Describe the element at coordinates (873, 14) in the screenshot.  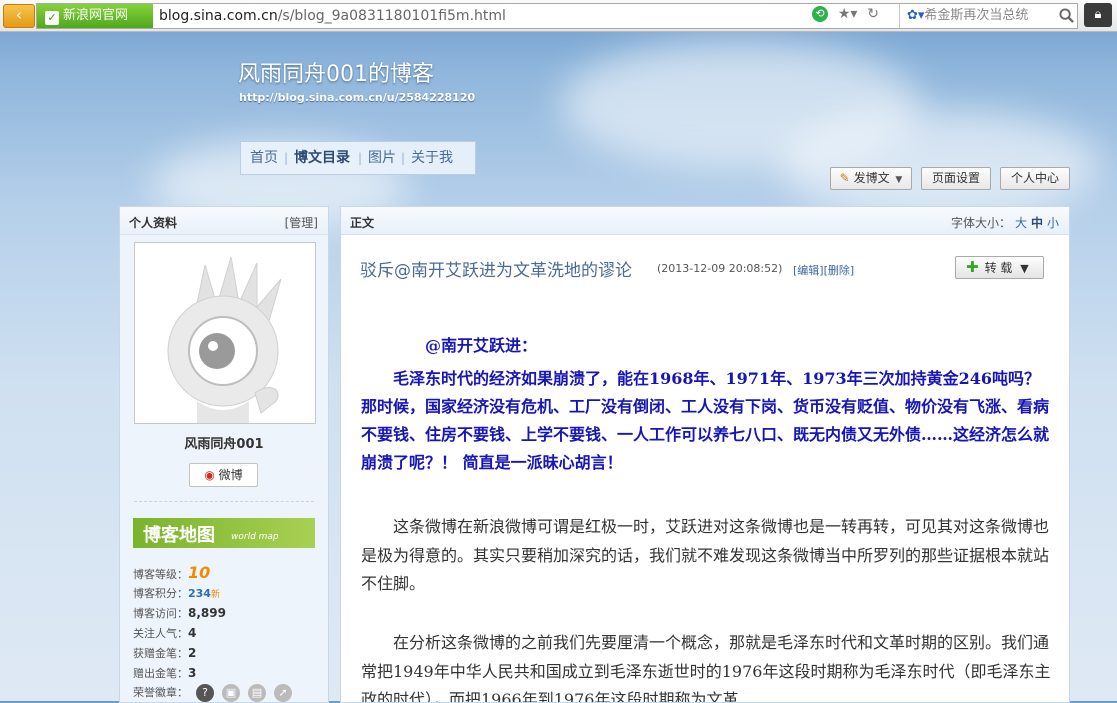
I see `reload-icon: ↻` at that location.